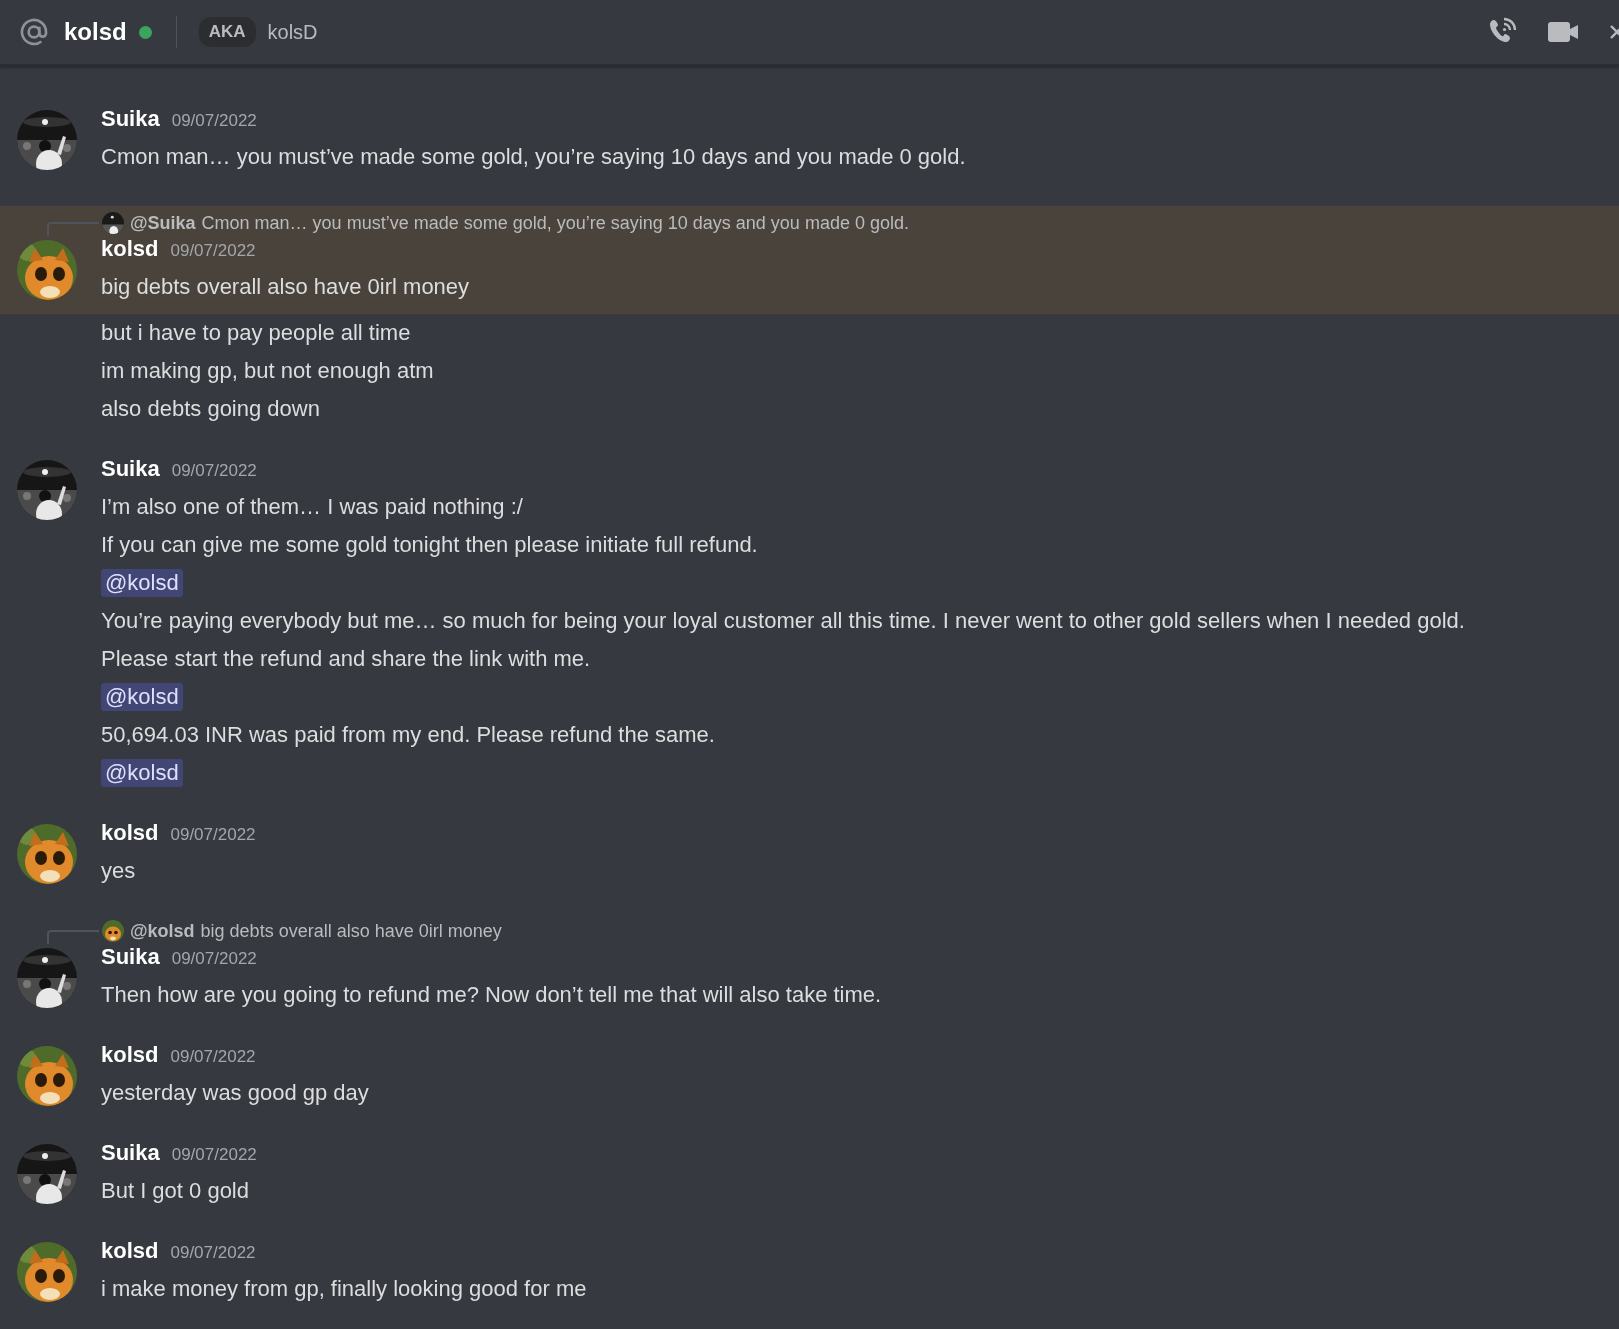 Image resolution: width=1619 pixels, height=1329 pixels. I want to click on video-camera-icon, so click(1563, 32).